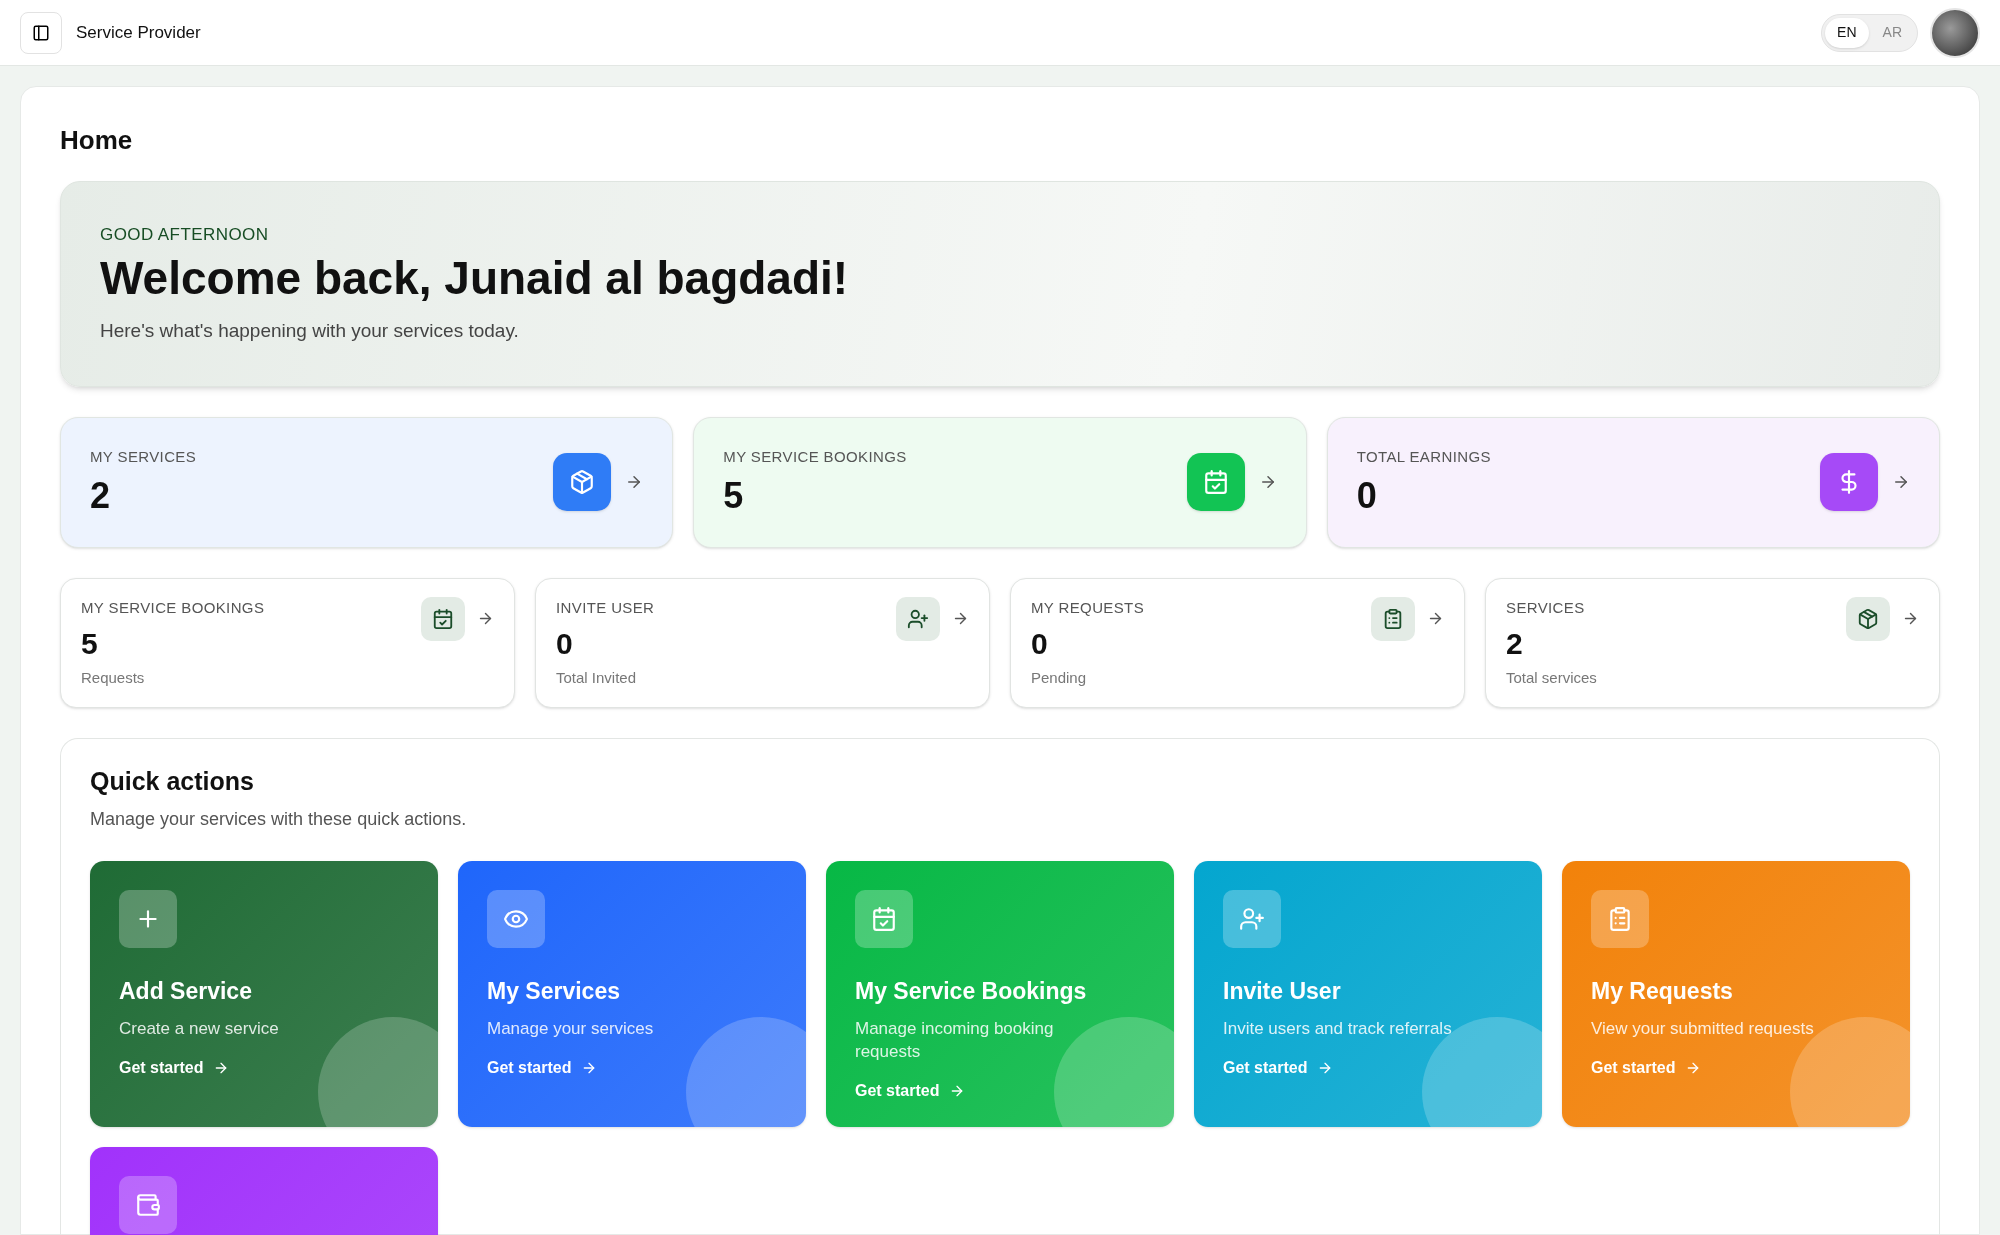 The image size is (2000, 1235). Describe the element at coordinates (1088, 607) in the screenshot. I see `card-label: MY REQUESTS` at that location.